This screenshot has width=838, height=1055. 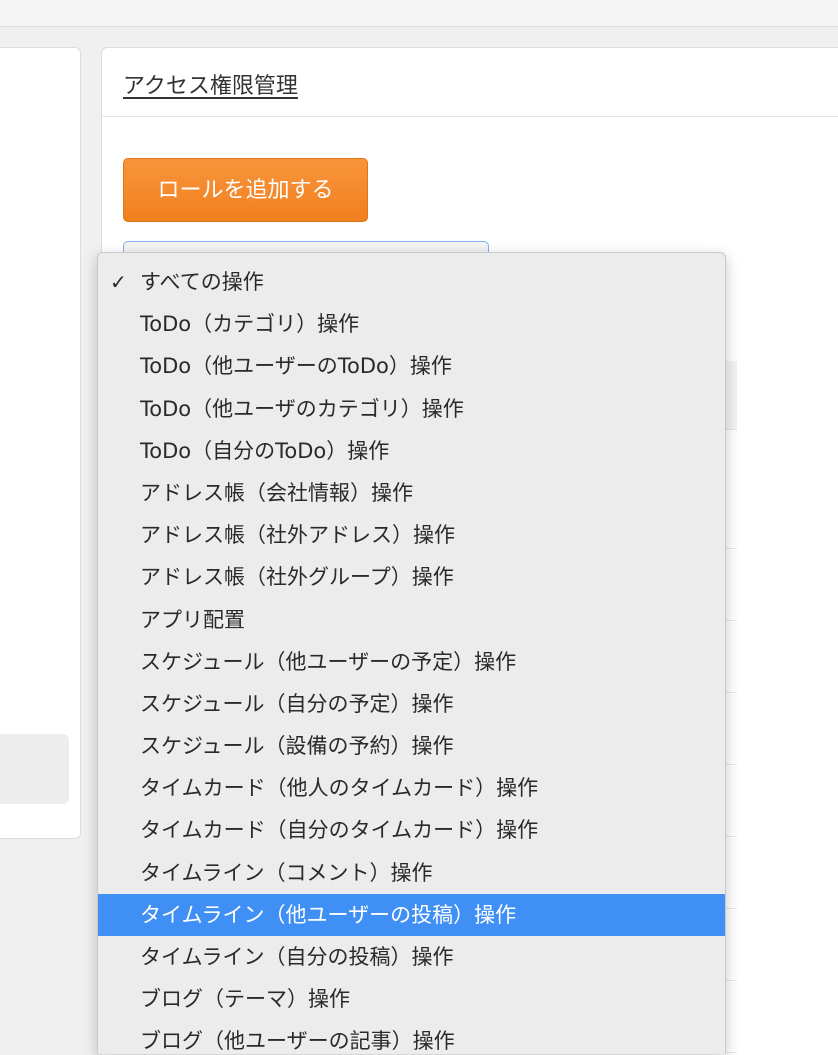 I want to click on dropdown-option: ブログ（テーマ）操作, so click(x=411, y=999).